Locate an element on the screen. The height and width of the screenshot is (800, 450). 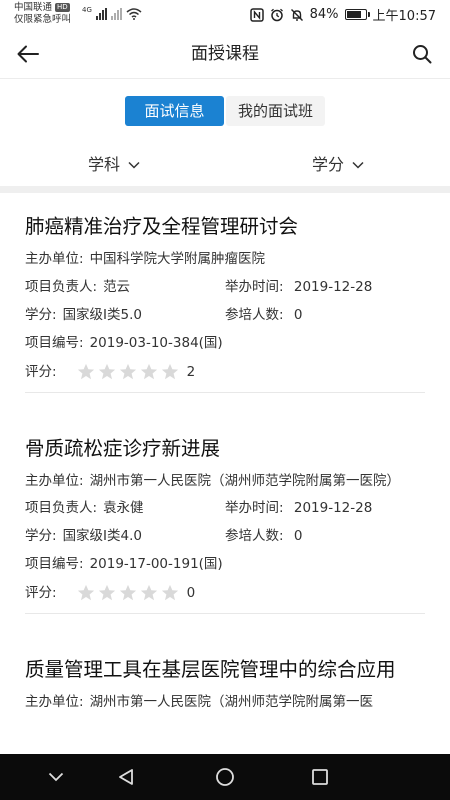
organizer-value: 湖州市第一人民医院（湖州师范学院附属第一医 is located at coordinates (231, 702).